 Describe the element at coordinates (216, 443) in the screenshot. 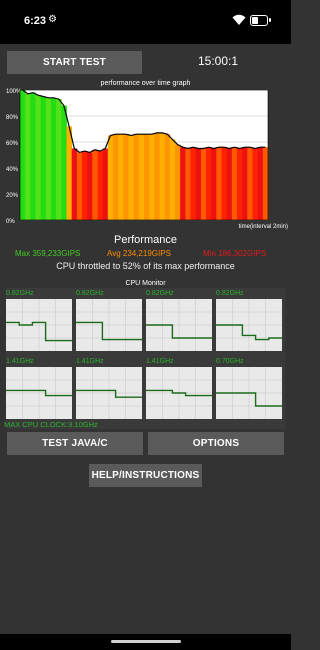

I see `options-button: OPTIONS` at that location.